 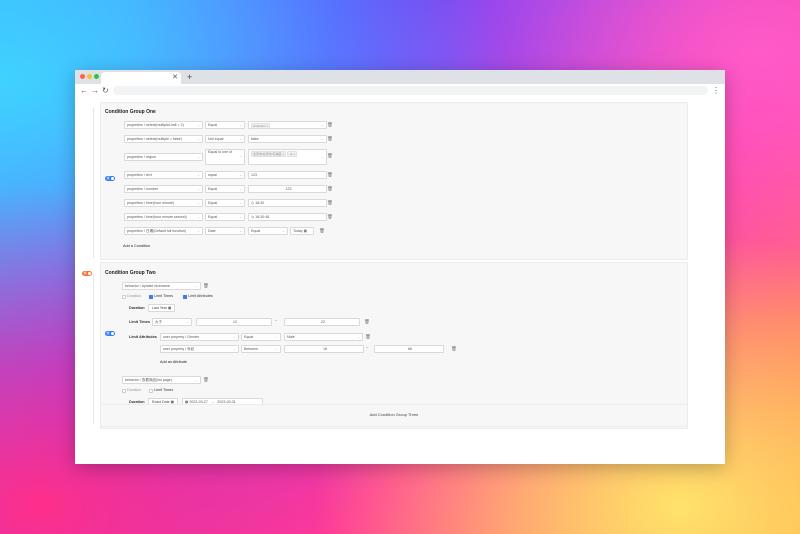 I want to click on url-input, so click(x=410, y=90).